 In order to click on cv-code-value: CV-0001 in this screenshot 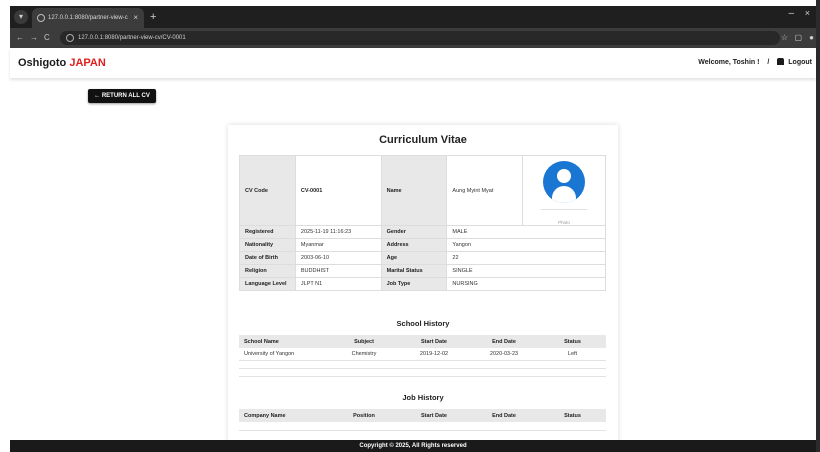, I will do `click(338, 190)`.